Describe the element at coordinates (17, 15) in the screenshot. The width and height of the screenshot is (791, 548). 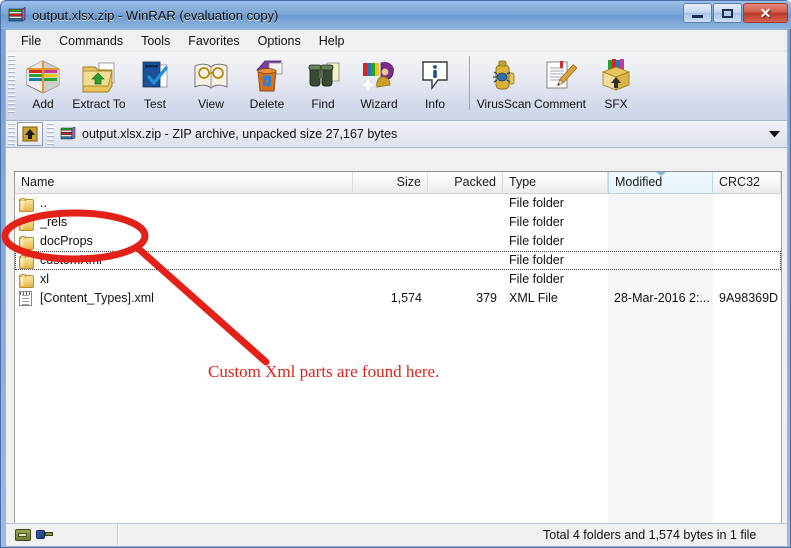
I see `winrar-books-icon` at that location.